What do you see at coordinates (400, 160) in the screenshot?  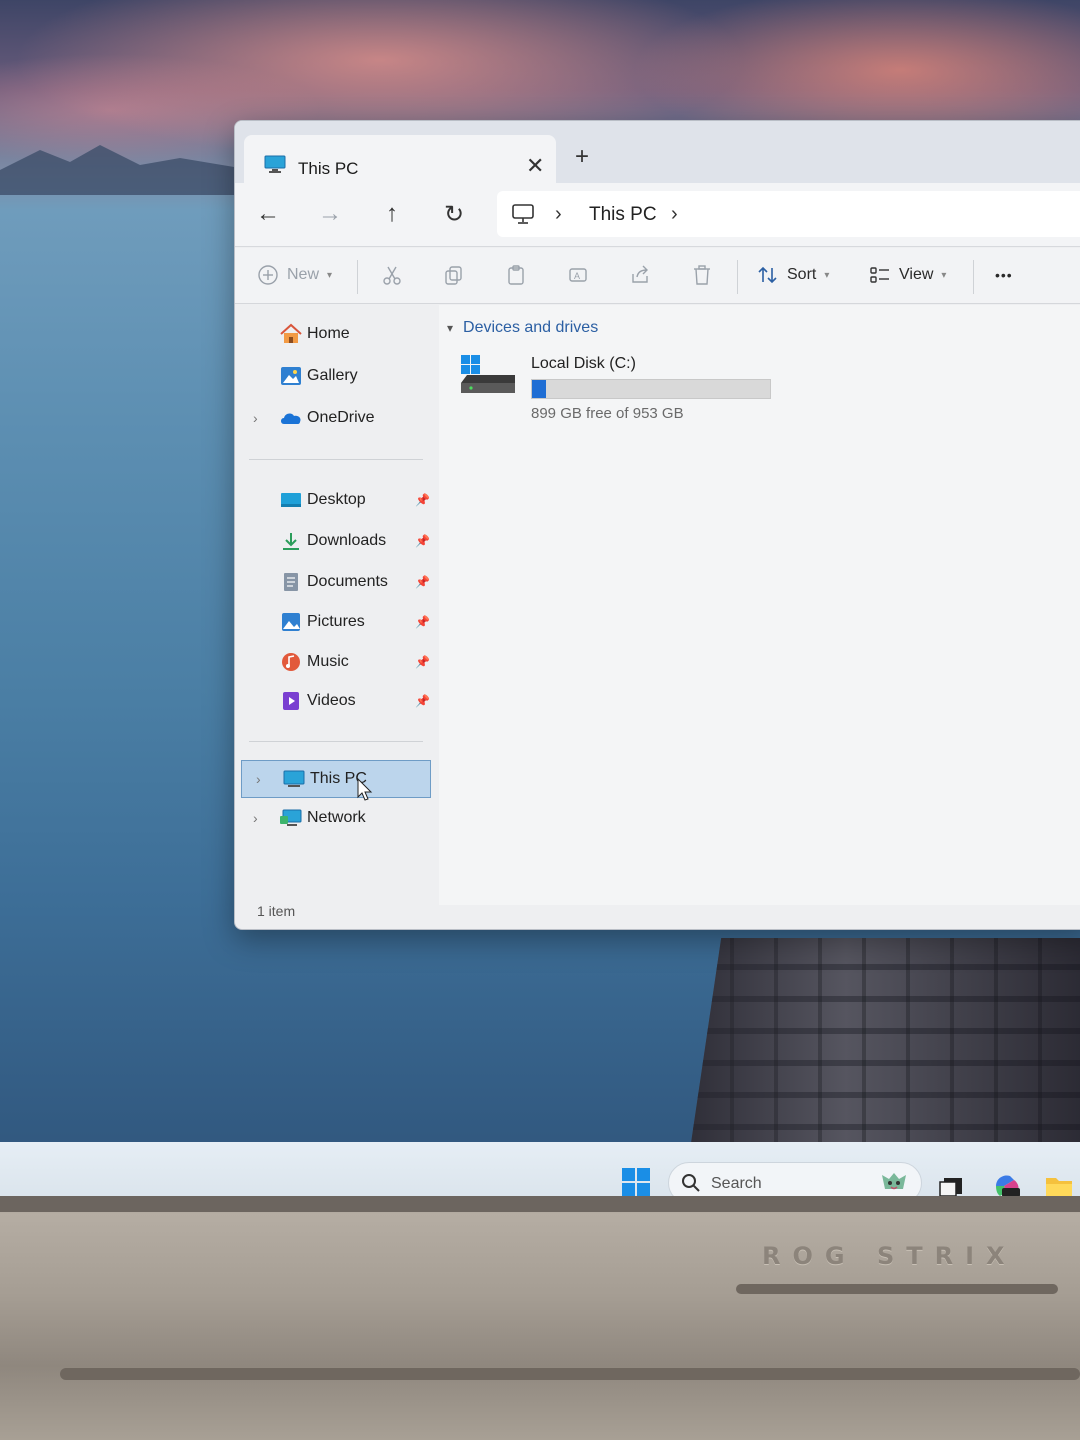 I see `tab-this-pc: This PC ✕` at bounding box center [400, 160].